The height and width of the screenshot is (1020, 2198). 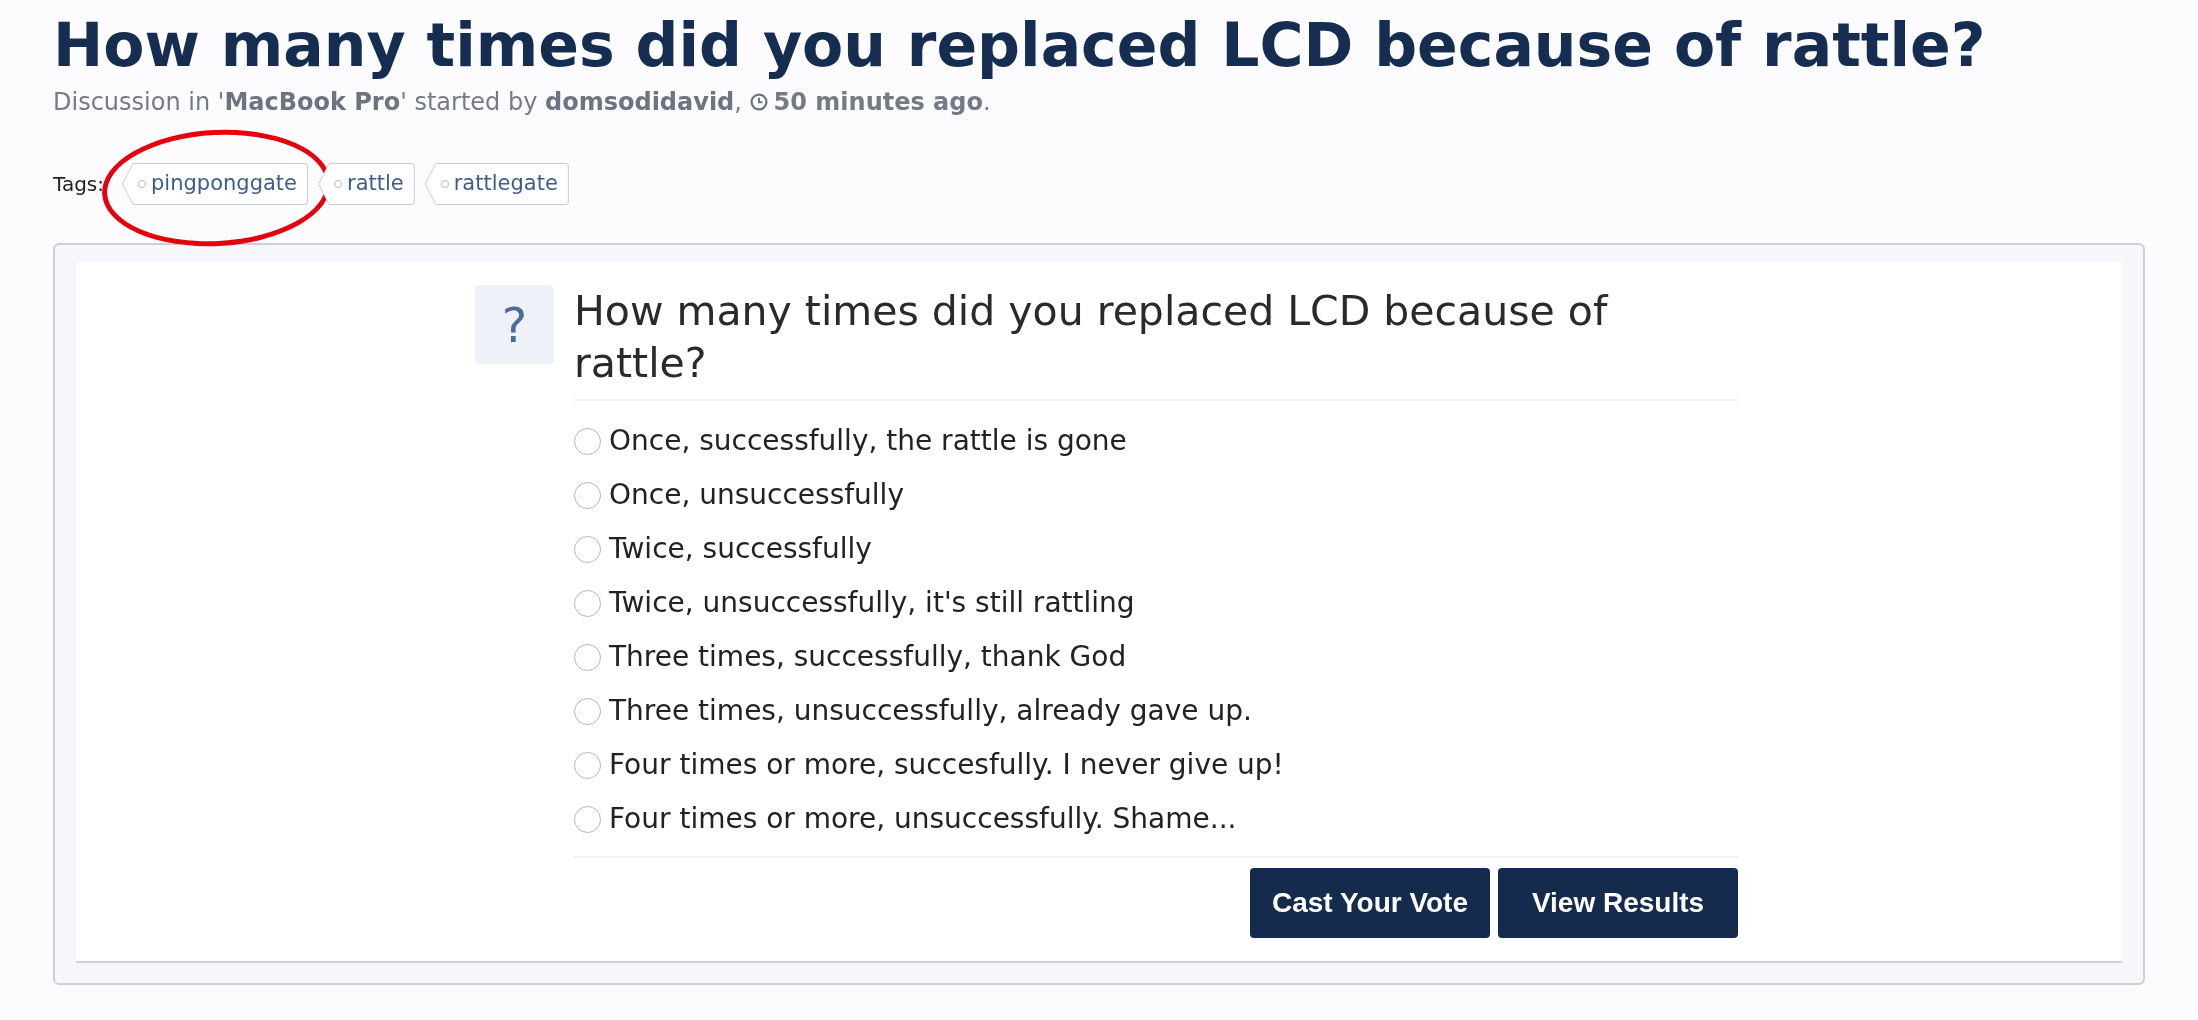 I want to click on option-label: Three times, successfully, thank God, so click(x=868, y=657).